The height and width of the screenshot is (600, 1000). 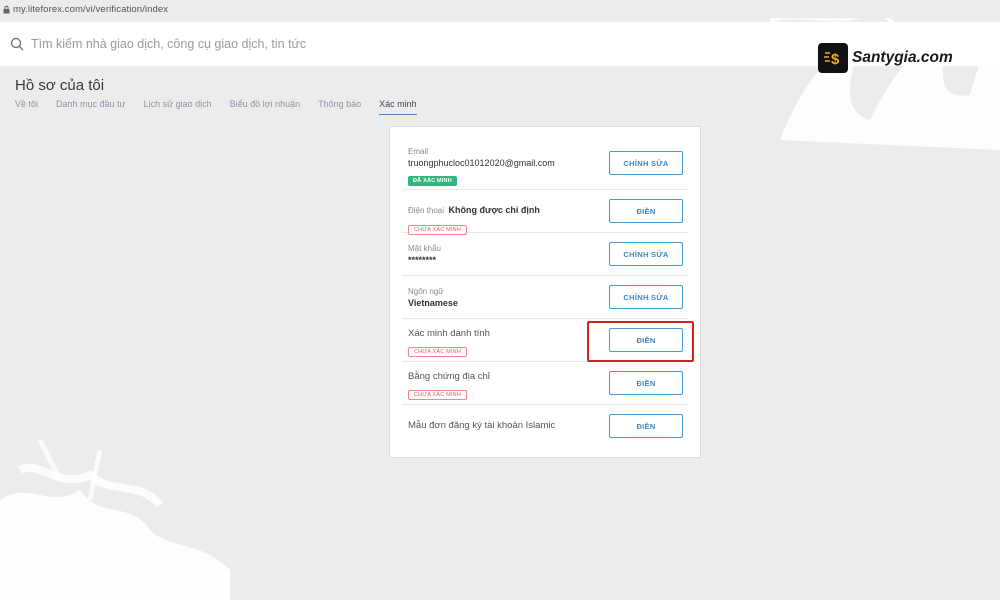 I want to click on tab-profit-chart: Biểu đồ lợi nhuận, so click(x=265, y=107).